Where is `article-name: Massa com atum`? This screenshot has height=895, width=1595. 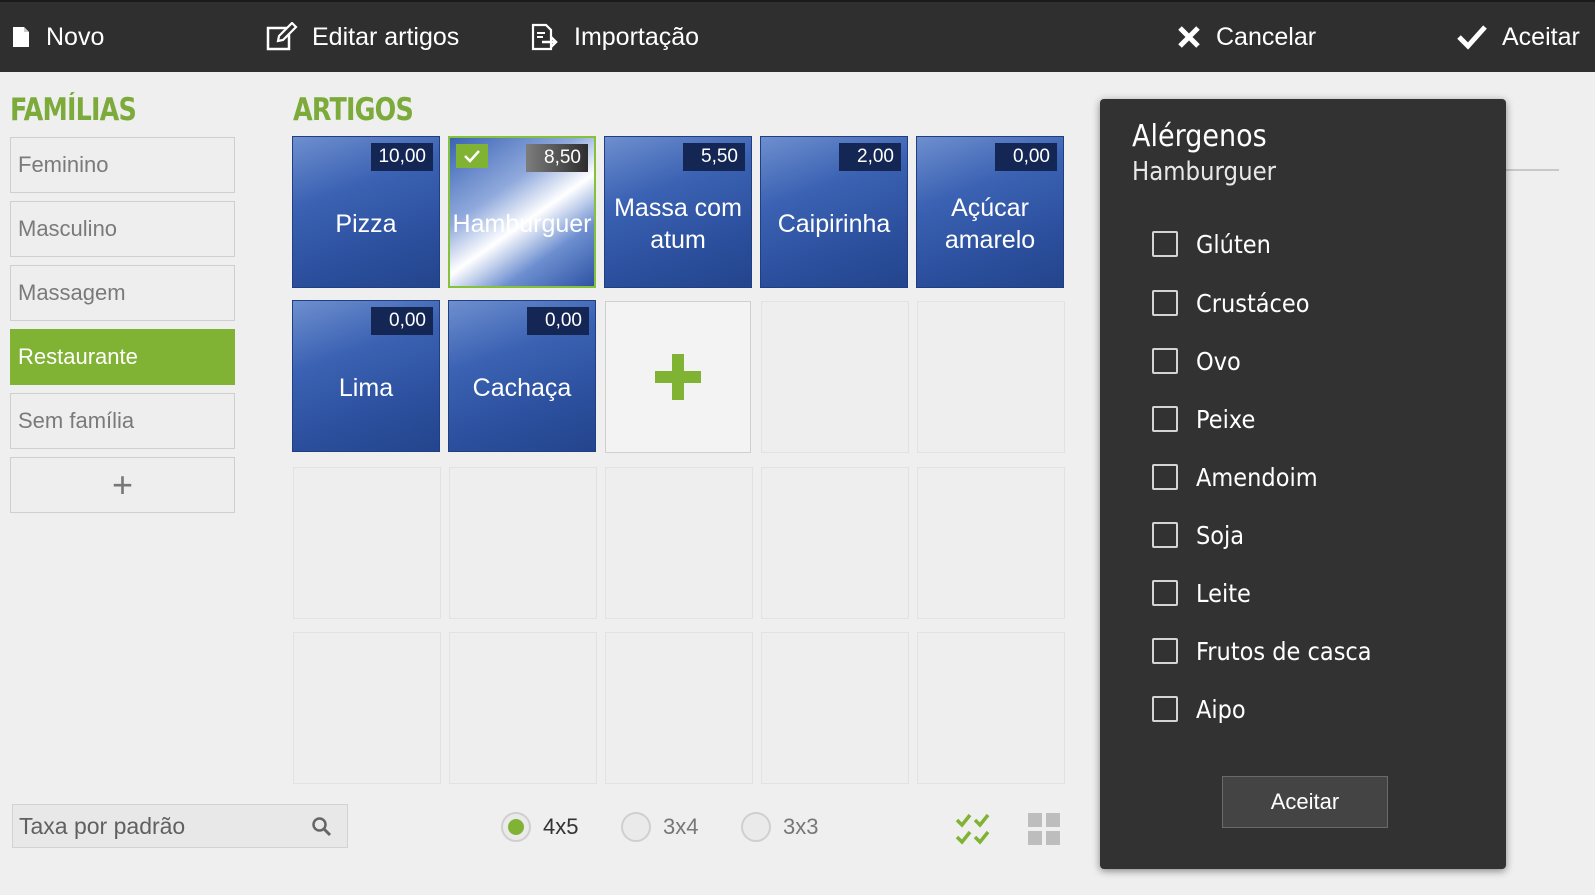
article-name: Massa com atum is located at coordinates (678, 224).